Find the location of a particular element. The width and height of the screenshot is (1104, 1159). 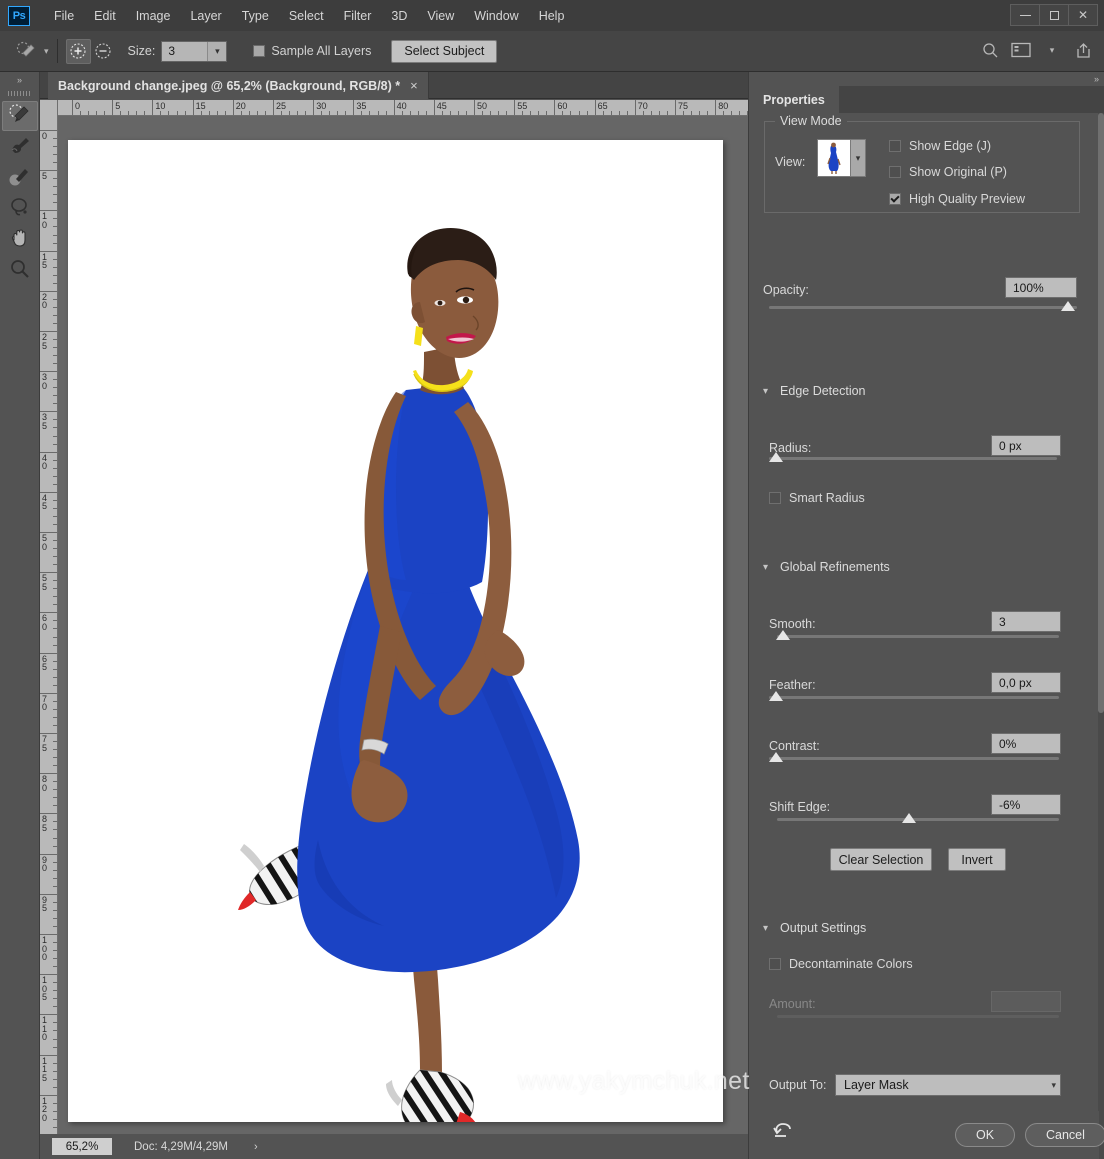

feather-input: 0,0 px is located at coordinates (1026, 682).